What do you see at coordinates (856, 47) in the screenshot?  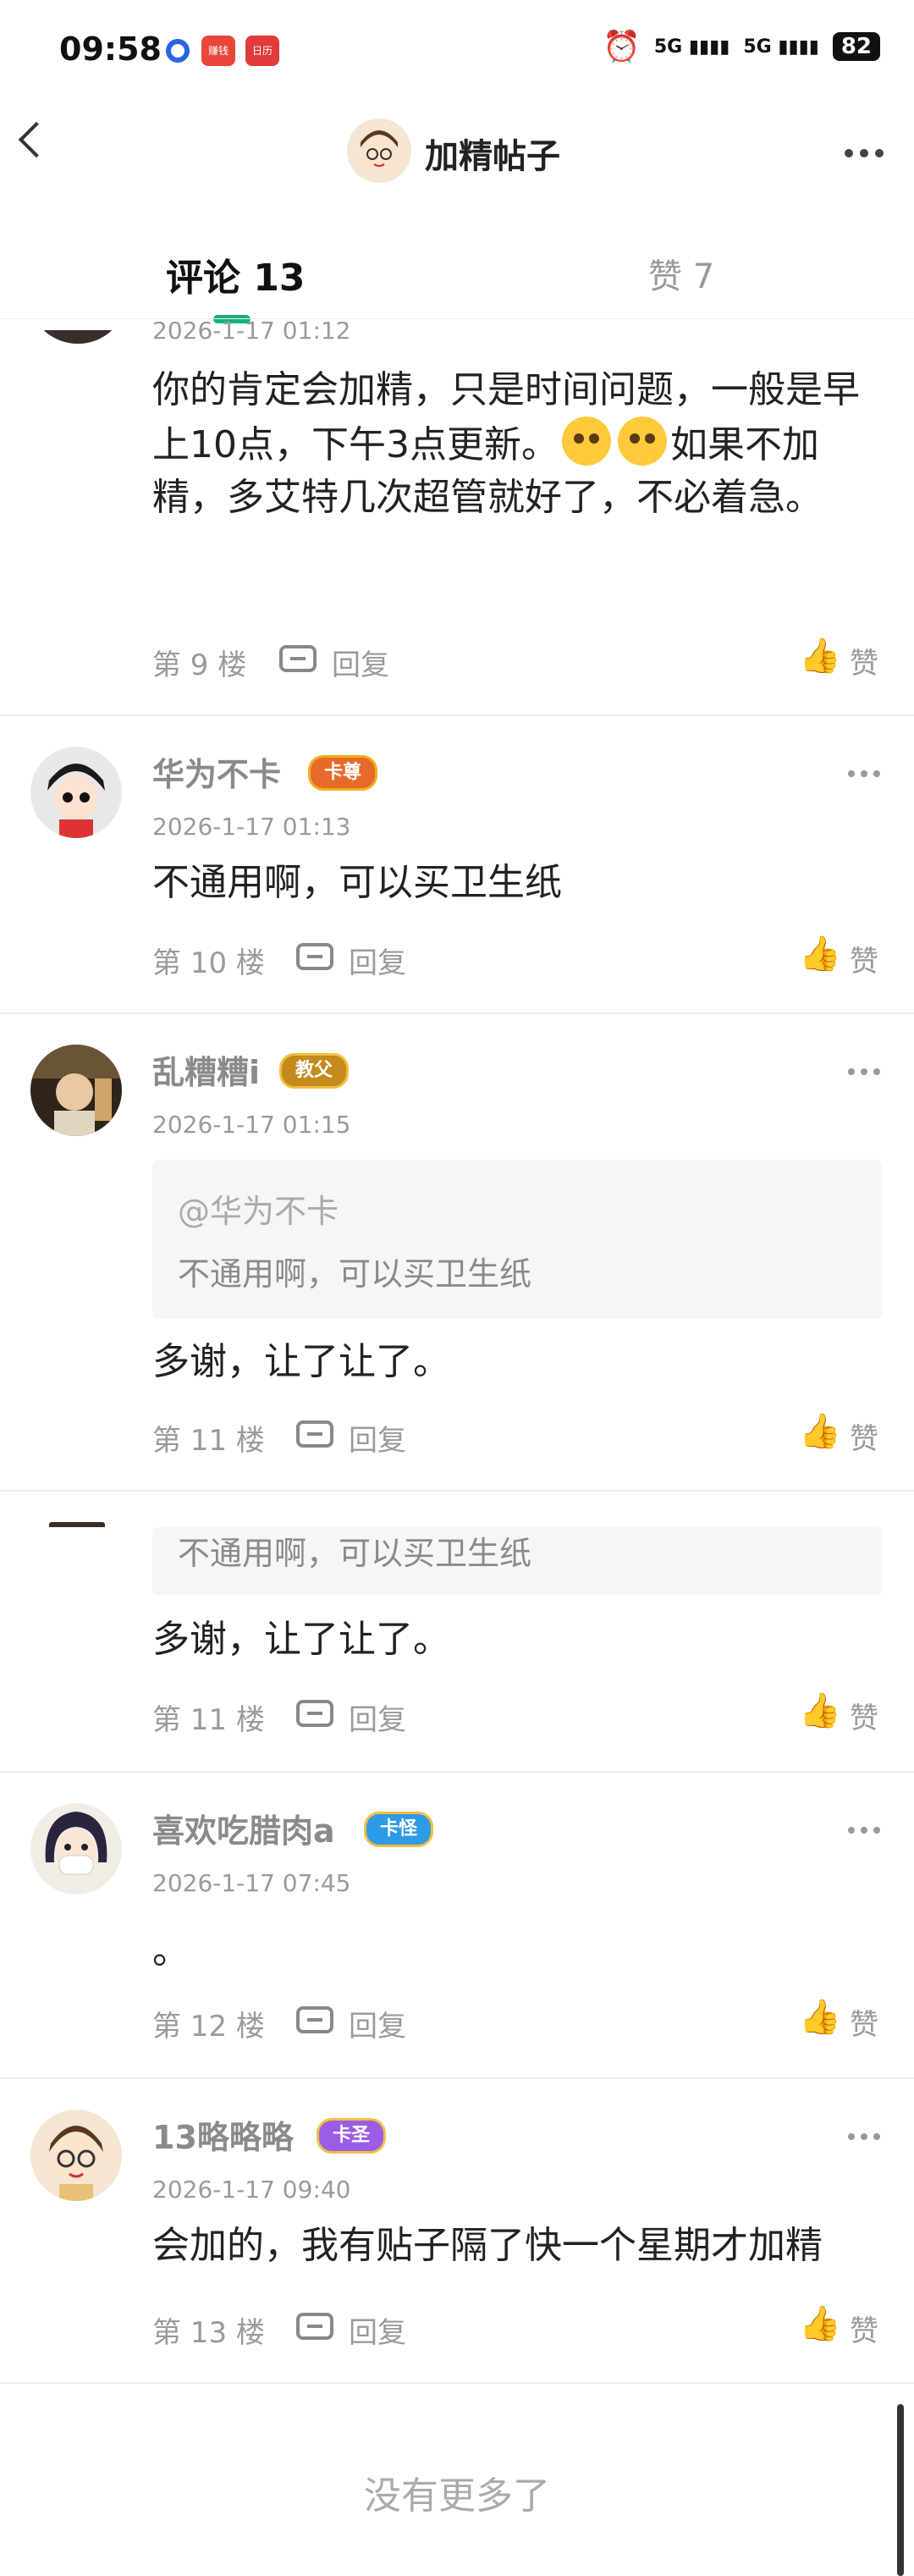 I see `battery-indicator: 82` at bounding box center [856, 47].